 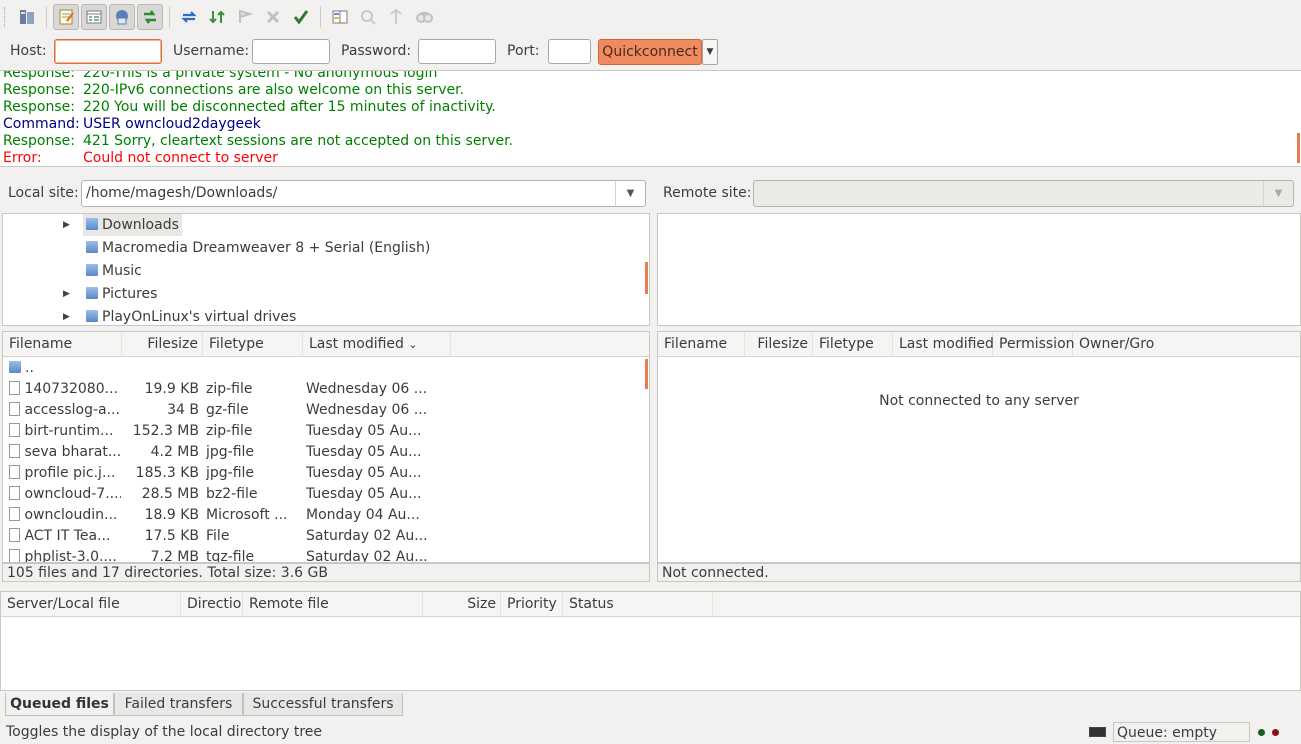 What do you see at coordinates (1181, 732) in the screenshot?
I see `queue-status: Queue: empty` at bounding box center [1181, 732].